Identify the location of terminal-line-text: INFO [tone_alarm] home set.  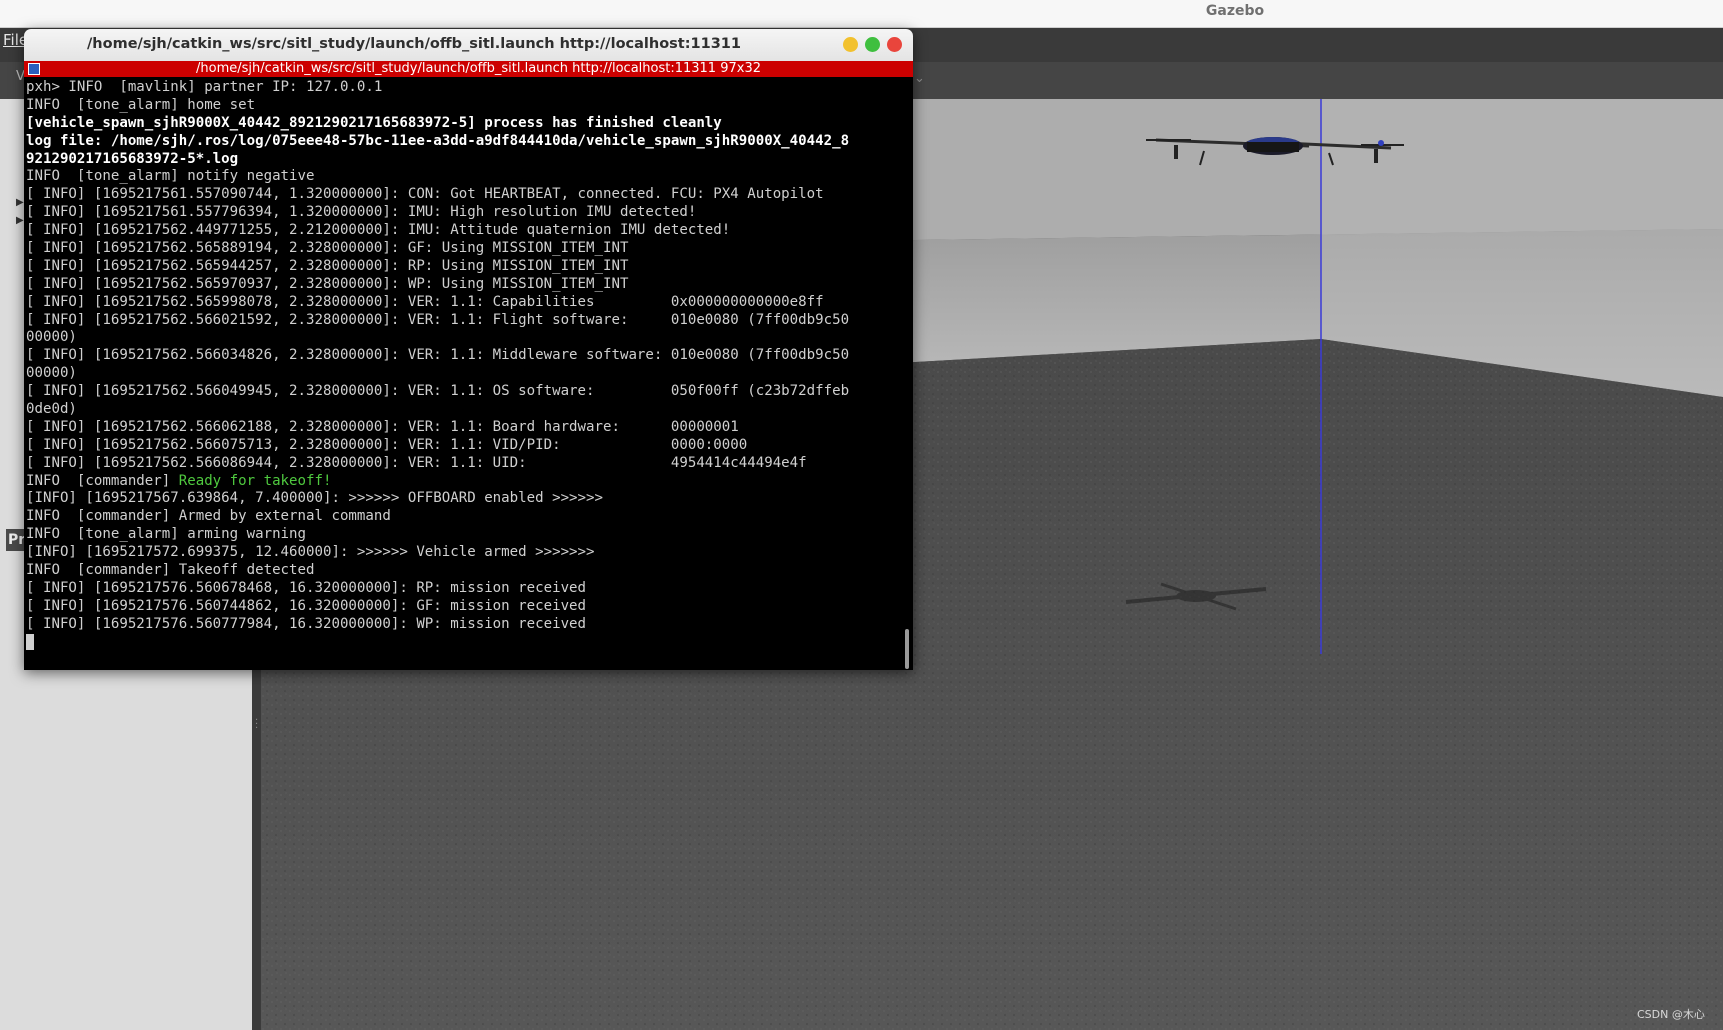
(141, 104).